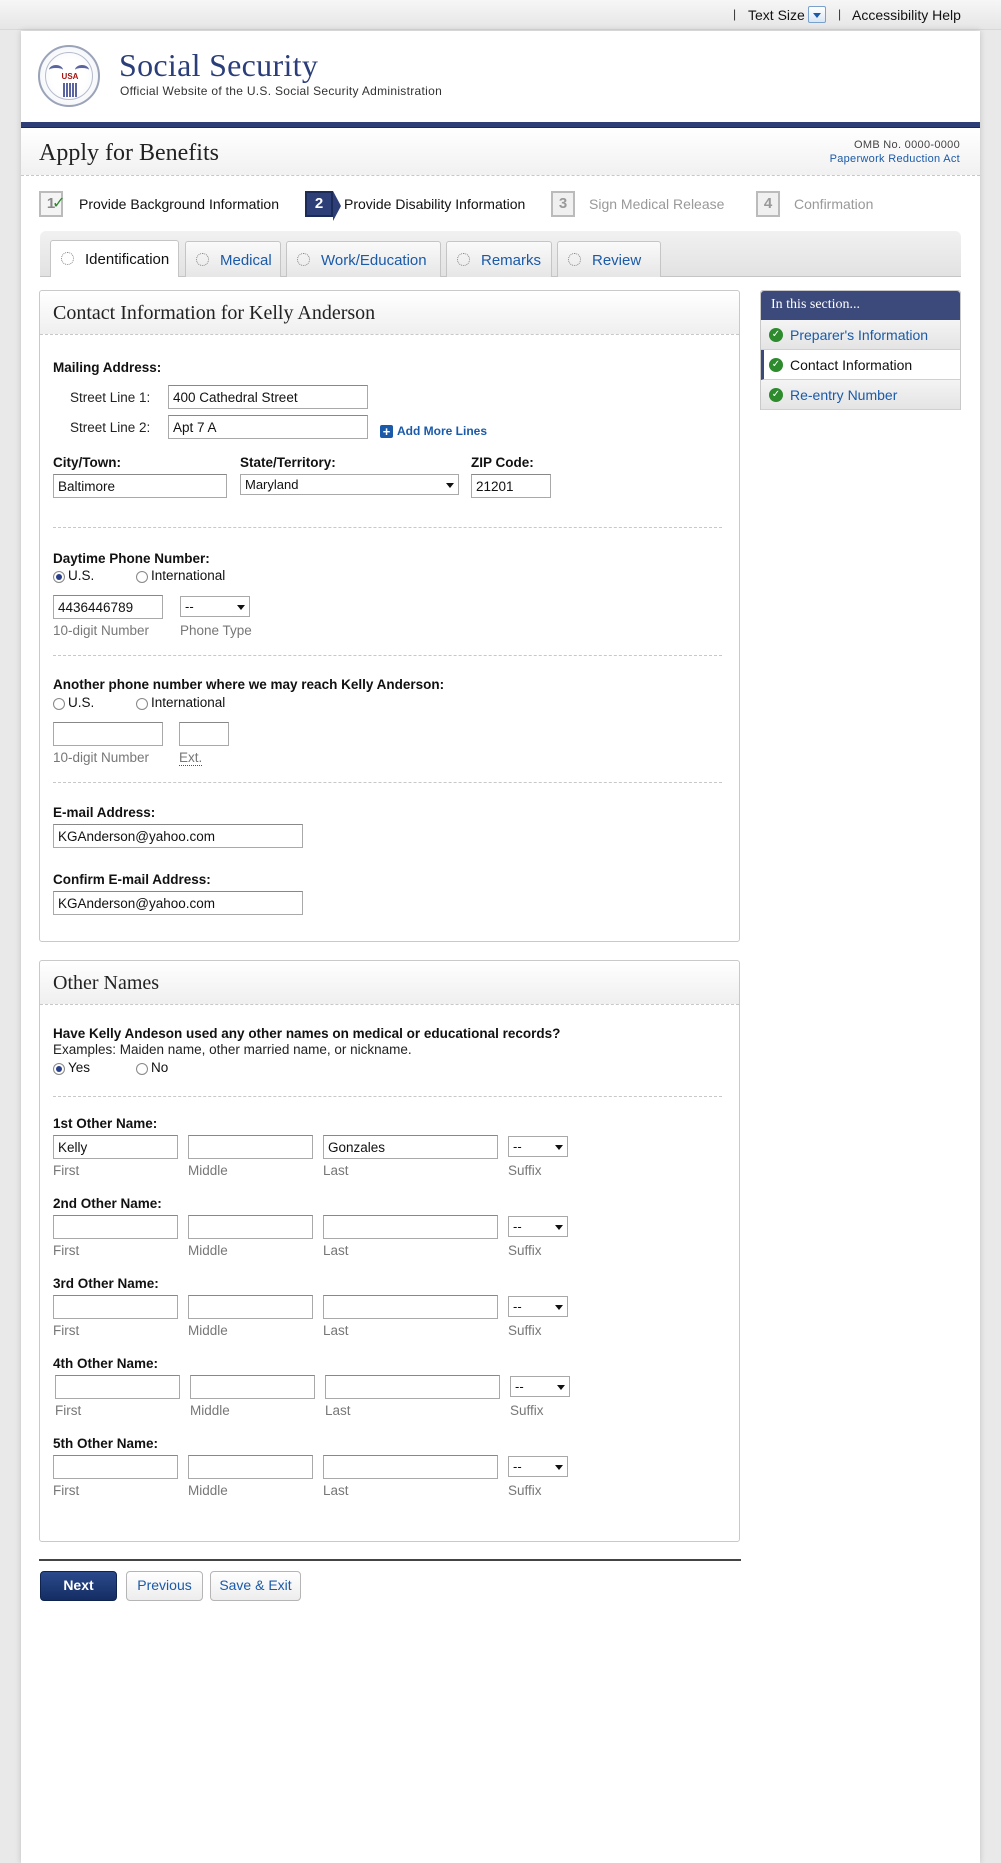 The image size is (1001, 1863). What do you see at coordinates (860, 335) in the screenshot?
I see `sidebar-item-preparers-information: ✓ Preparer's Information` at bounding box center [860, 335].